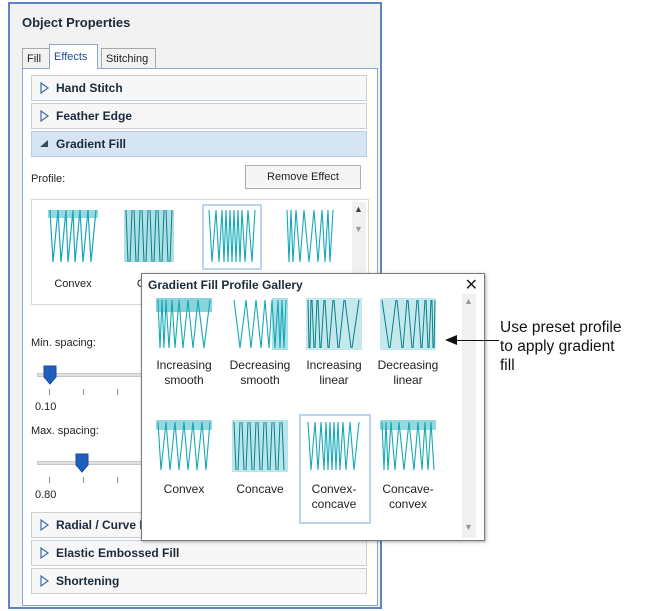 Image resolution: width=666 pixels, height=611 pixels. What do you see at coordinates (118, 553) in the screenshot?
I see `section-label: Elastic Embossed Fill` at bounding box center [118, 553].